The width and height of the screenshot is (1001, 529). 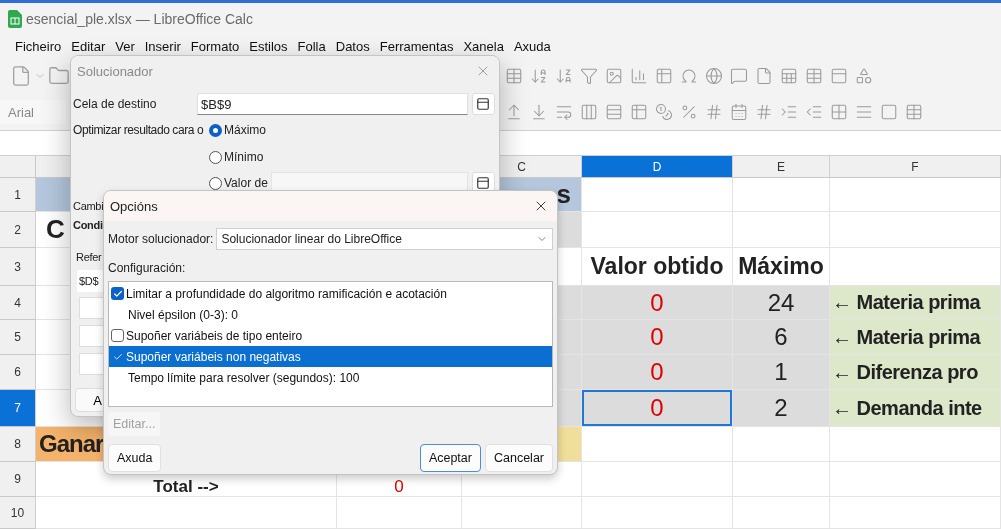 What do you see at coordinates (18, 303) in the screenshot?
I see `row-header: 4` at bounding box center [18, 303].